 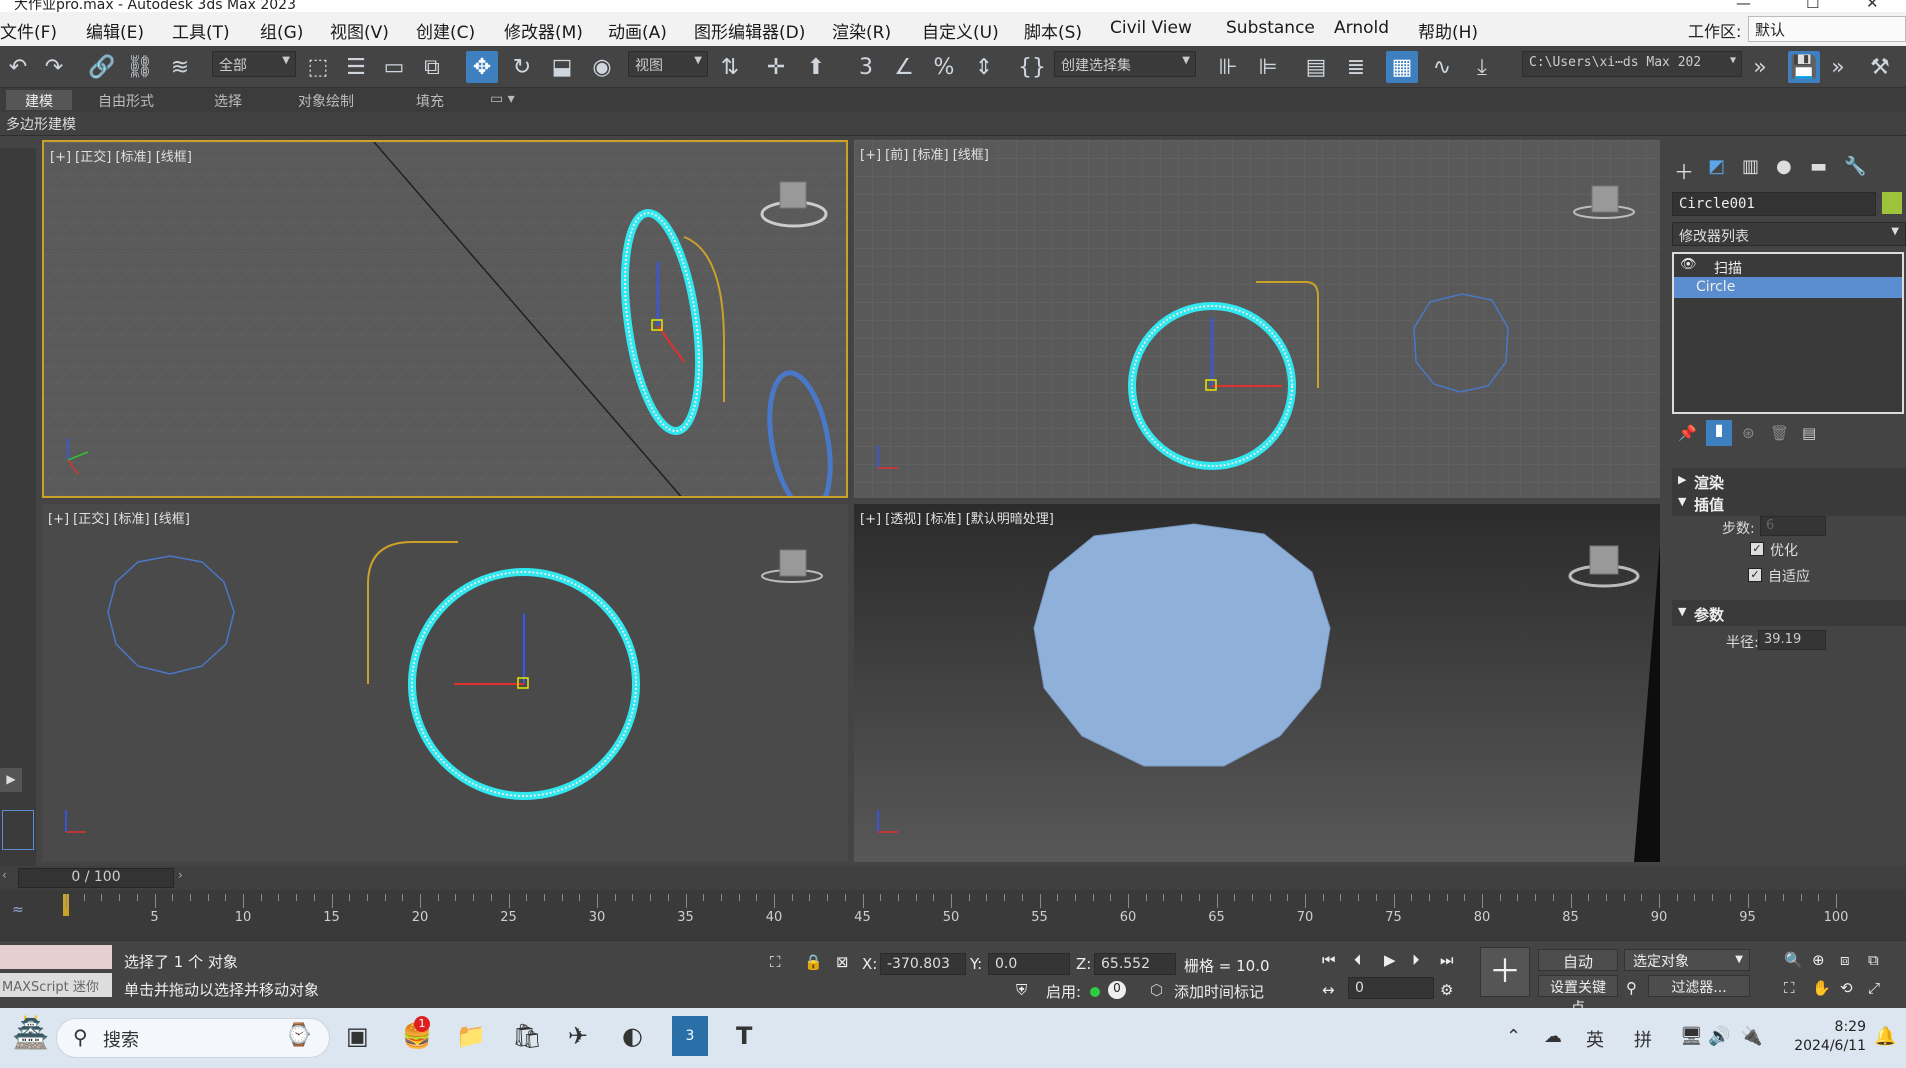 I want to click on curve-editor-icon: ∿, so click(x=1442, y=67).